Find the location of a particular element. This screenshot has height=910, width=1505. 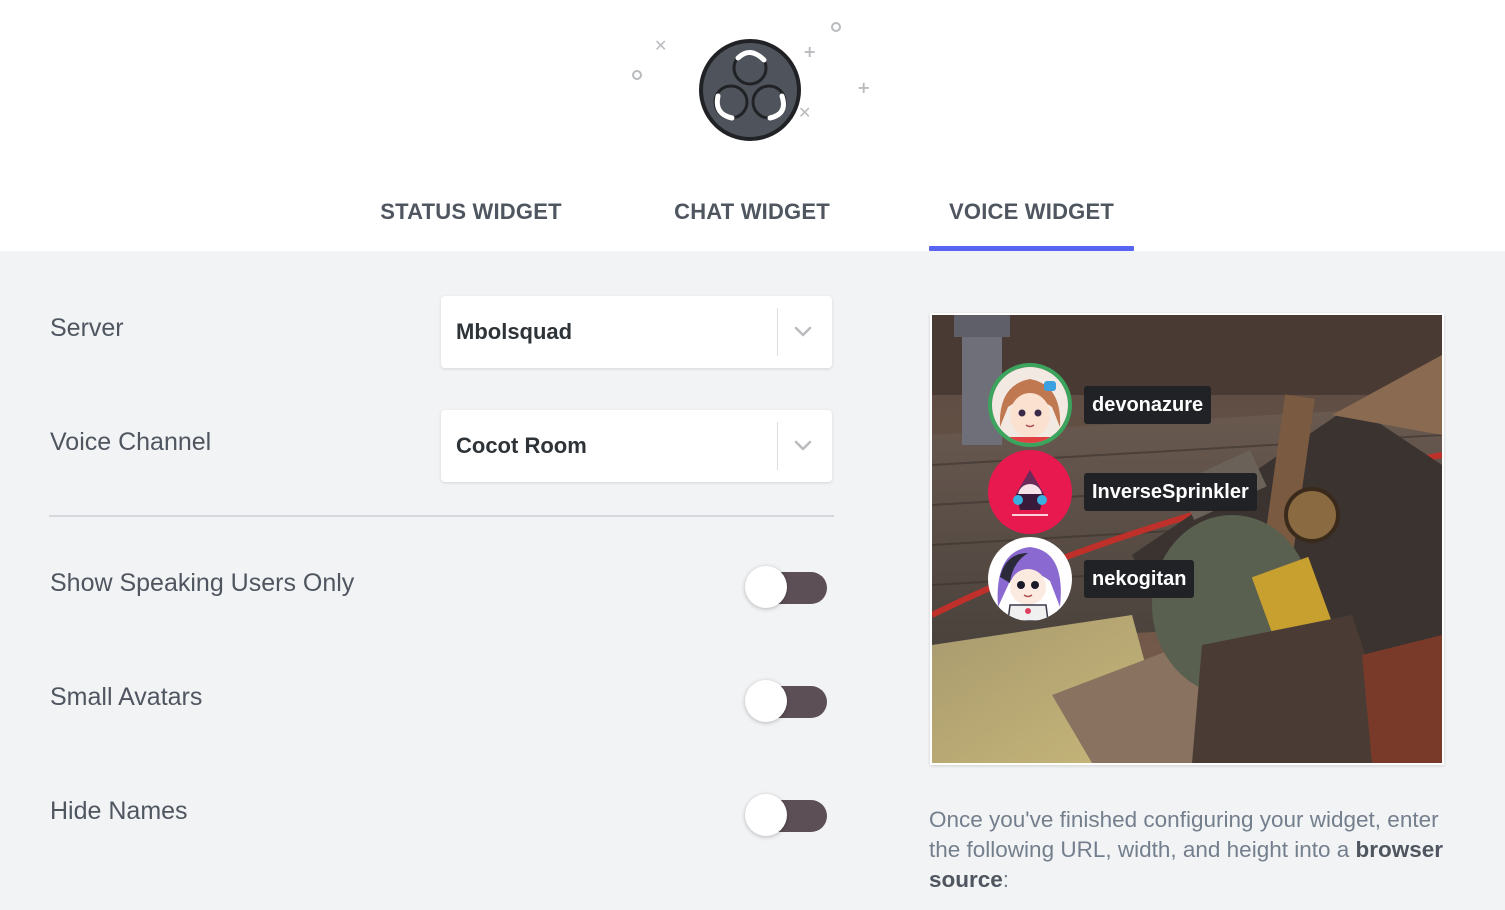

small-avatars-toggle is located at coordinates (786, 702).